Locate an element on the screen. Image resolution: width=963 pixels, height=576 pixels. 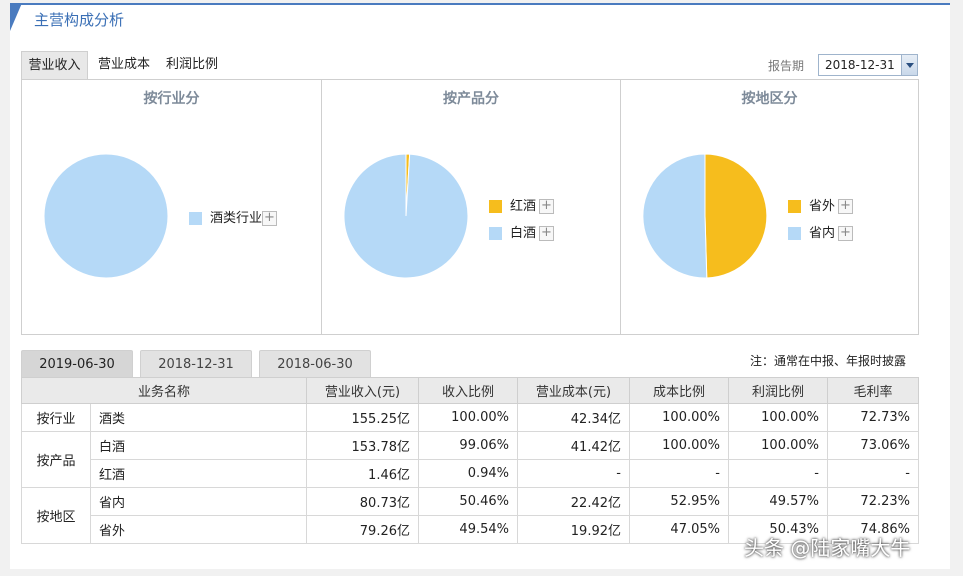
cell-cost: 42.34亿 is located at coordinates (573, 417).